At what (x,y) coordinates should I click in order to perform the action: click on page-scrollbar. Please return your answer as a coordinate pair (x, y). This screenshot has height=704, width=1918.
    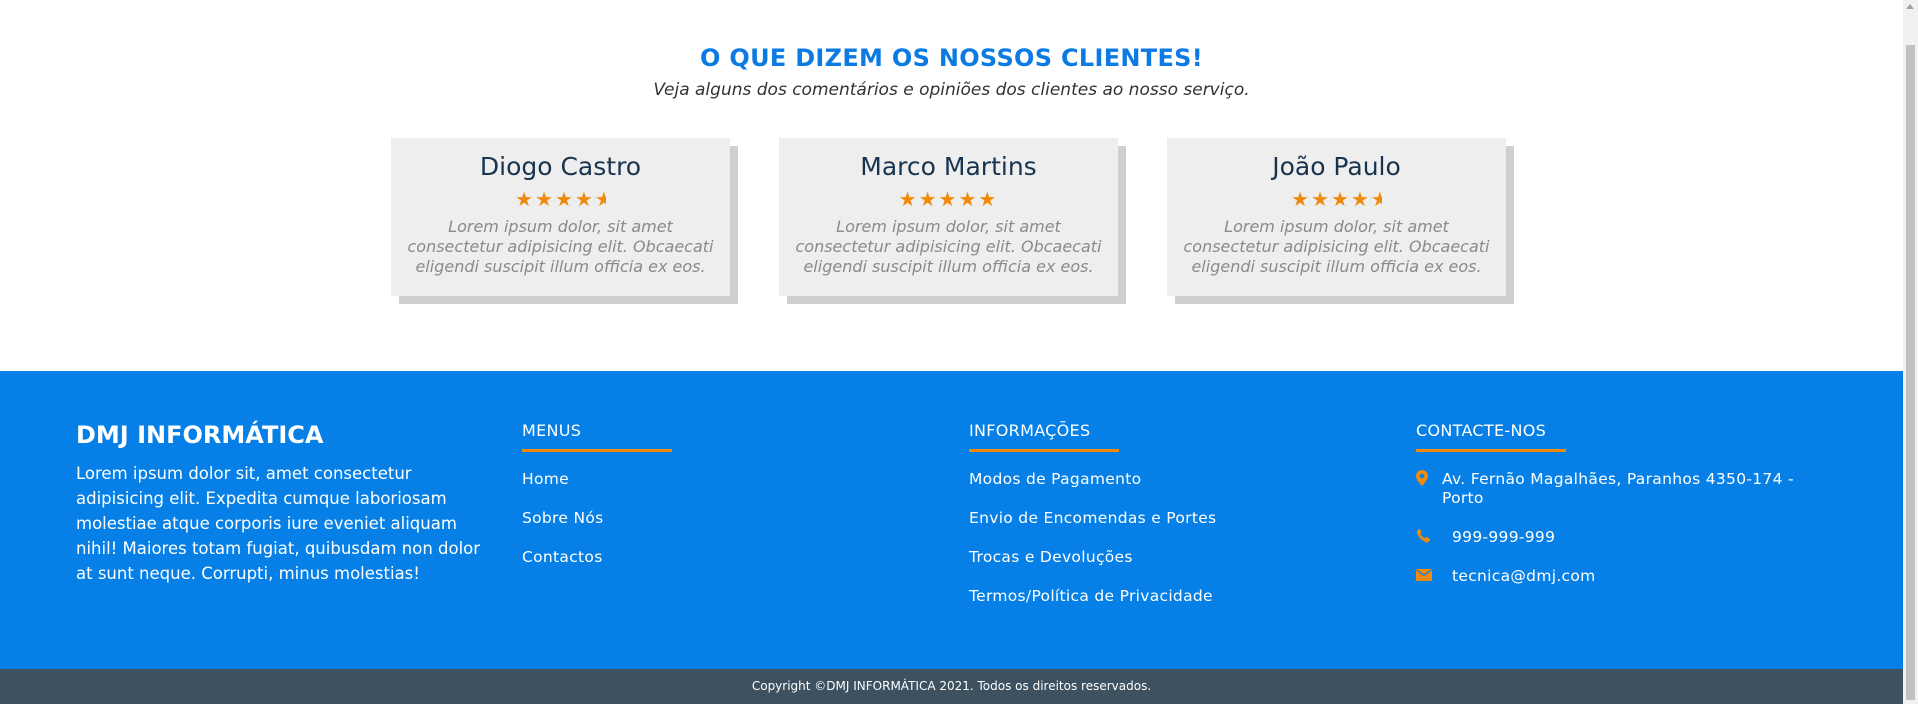
    Looking at the image, I should click on (1910, 352).